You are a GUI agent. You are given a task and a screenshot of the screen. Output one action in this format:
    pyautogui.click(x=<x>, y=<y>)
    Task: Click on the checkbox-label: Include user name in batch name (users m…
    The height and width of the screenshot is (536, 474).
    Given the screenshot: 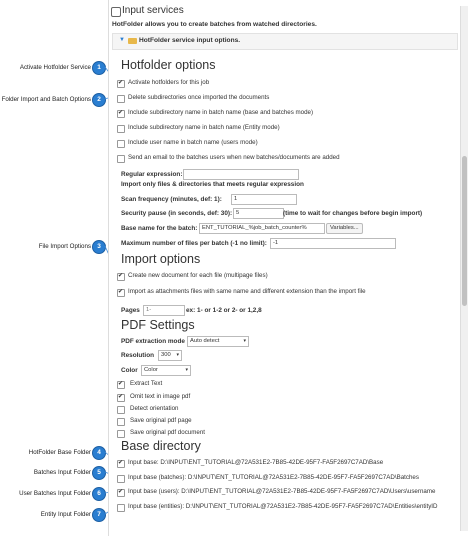 What is the action you would take?
    pyautogui.click(x=193, y=142)
    